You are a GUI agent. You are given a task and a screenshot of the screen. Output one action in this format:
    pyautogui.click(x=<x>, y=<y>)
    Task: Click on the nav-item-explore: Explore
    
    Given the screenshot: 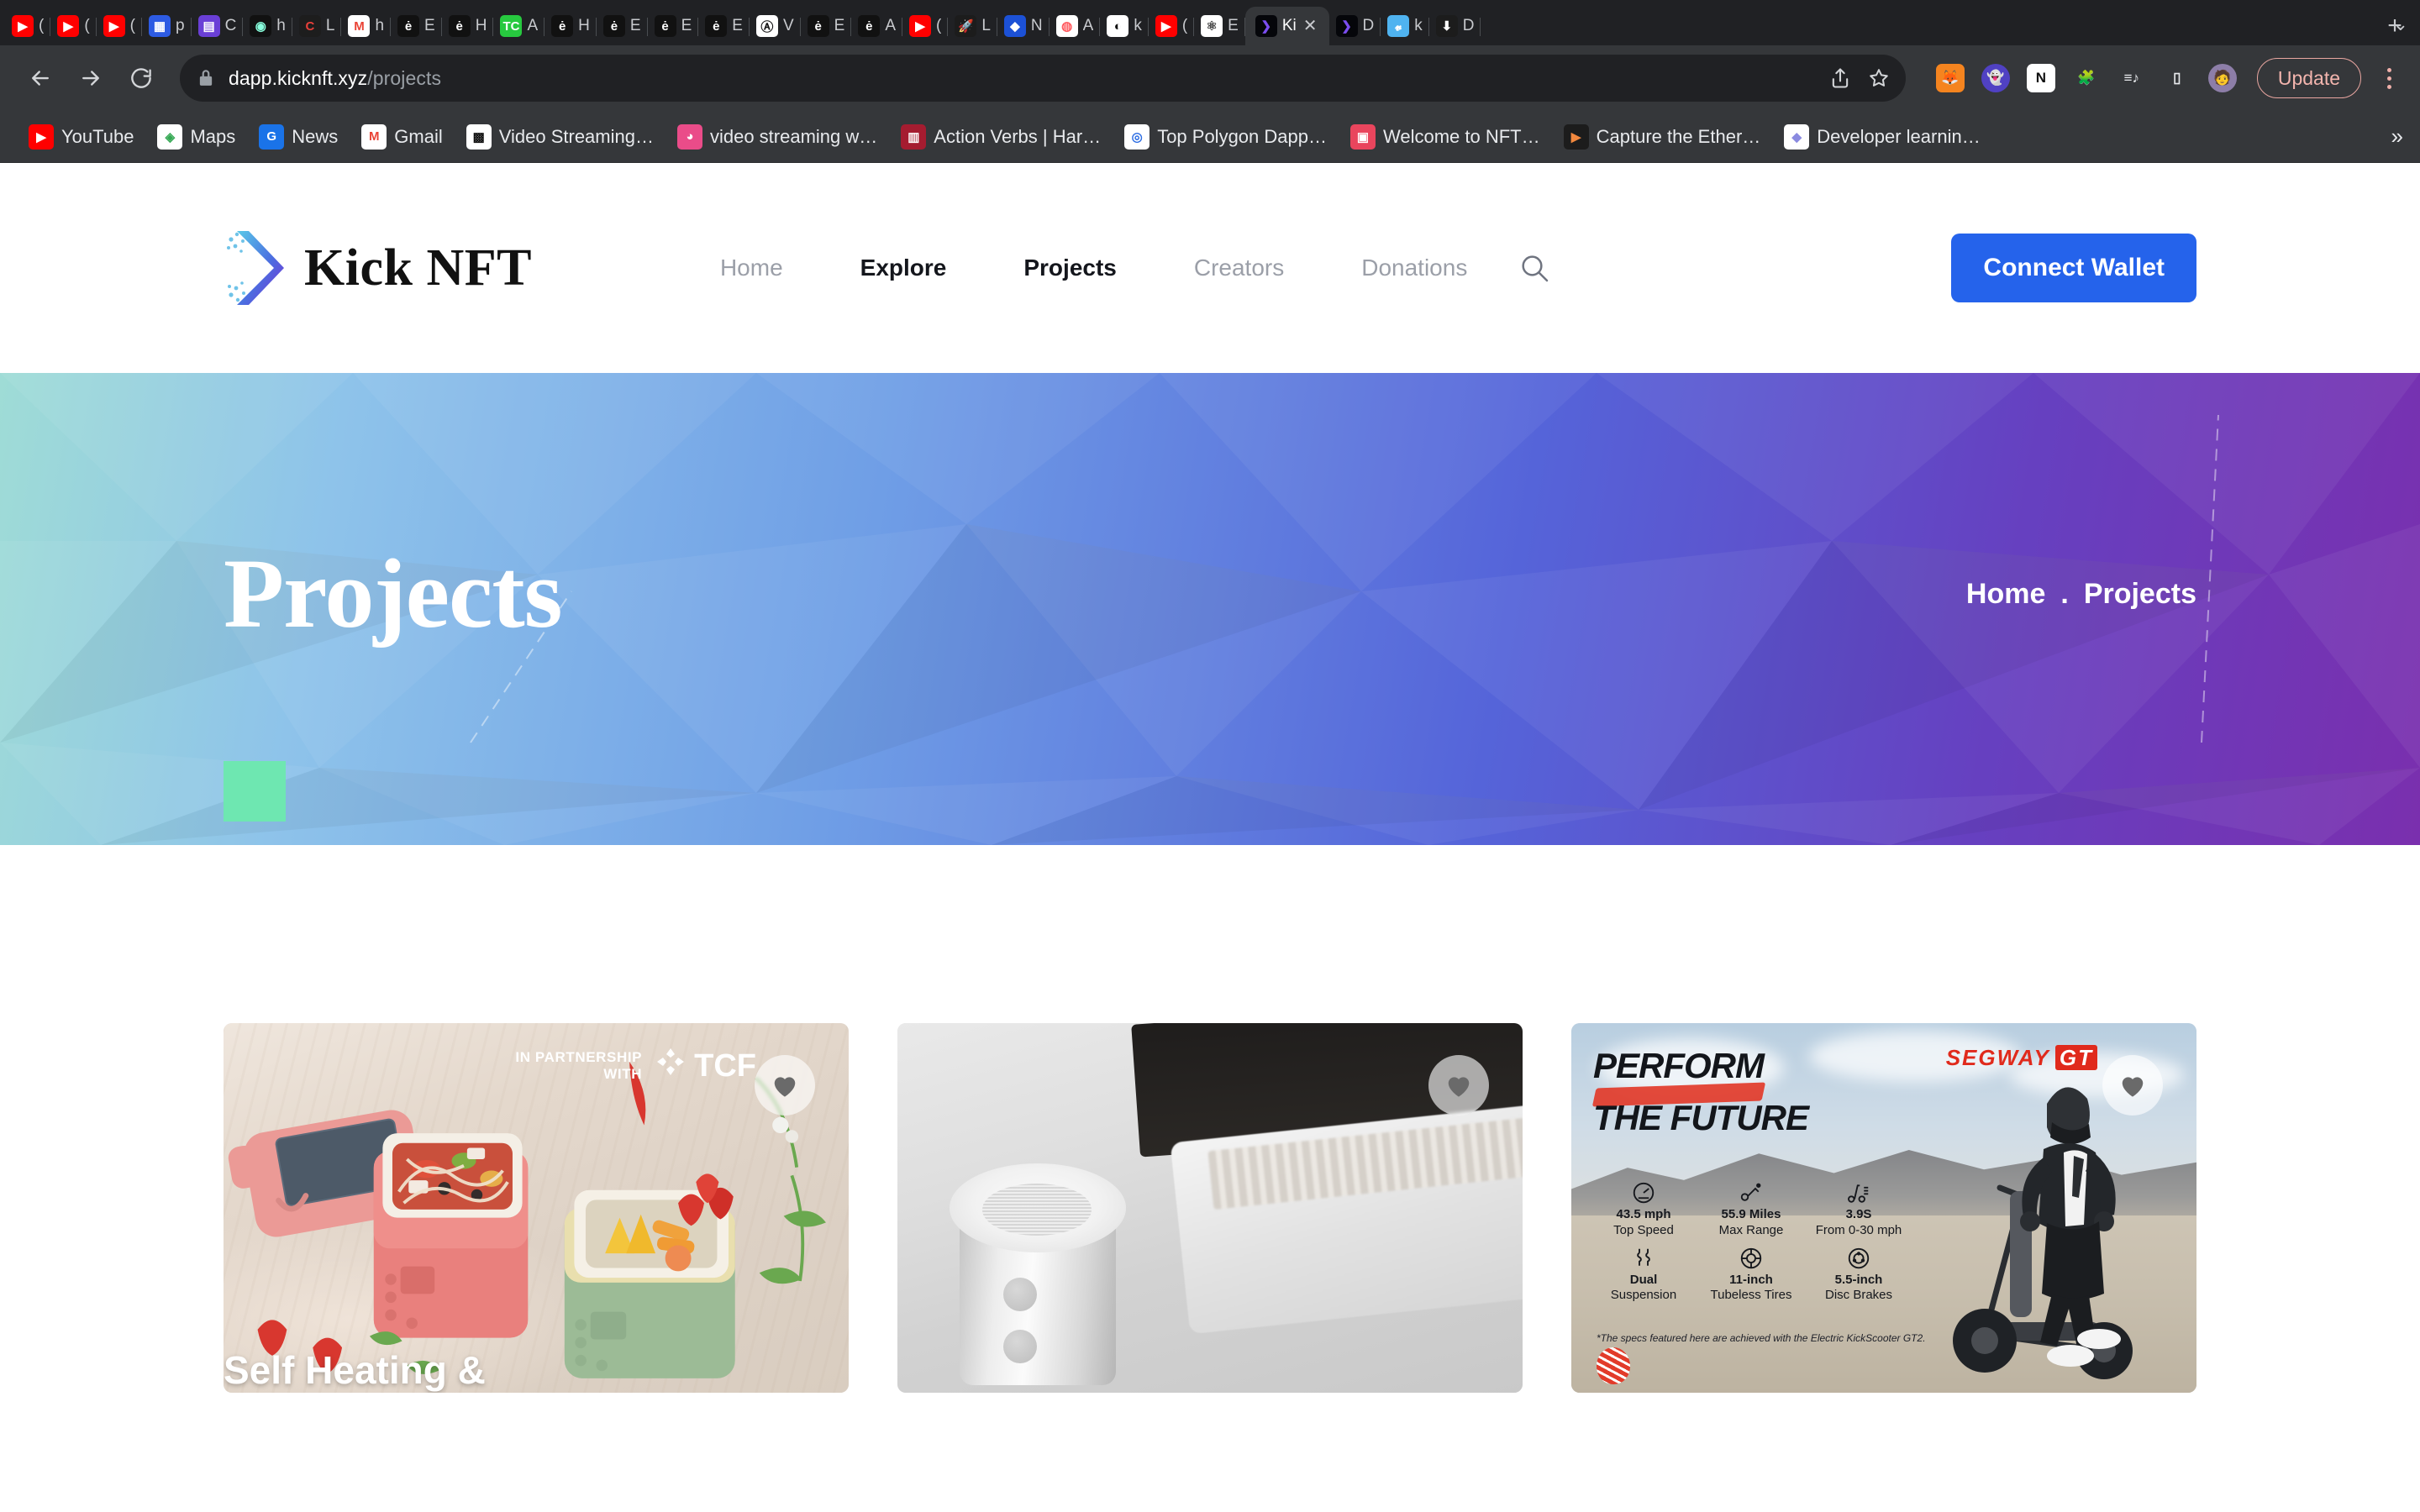 What is the action you would take?
    pyautogui.click(x=904, y=268)
    